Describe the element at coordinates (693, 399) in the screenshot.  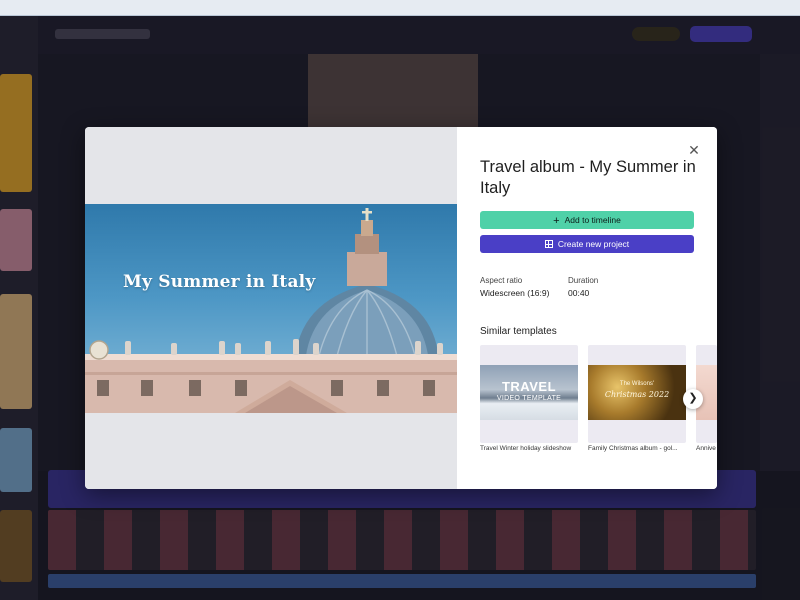
I see `chevron-right-icon: ❯` at that location.